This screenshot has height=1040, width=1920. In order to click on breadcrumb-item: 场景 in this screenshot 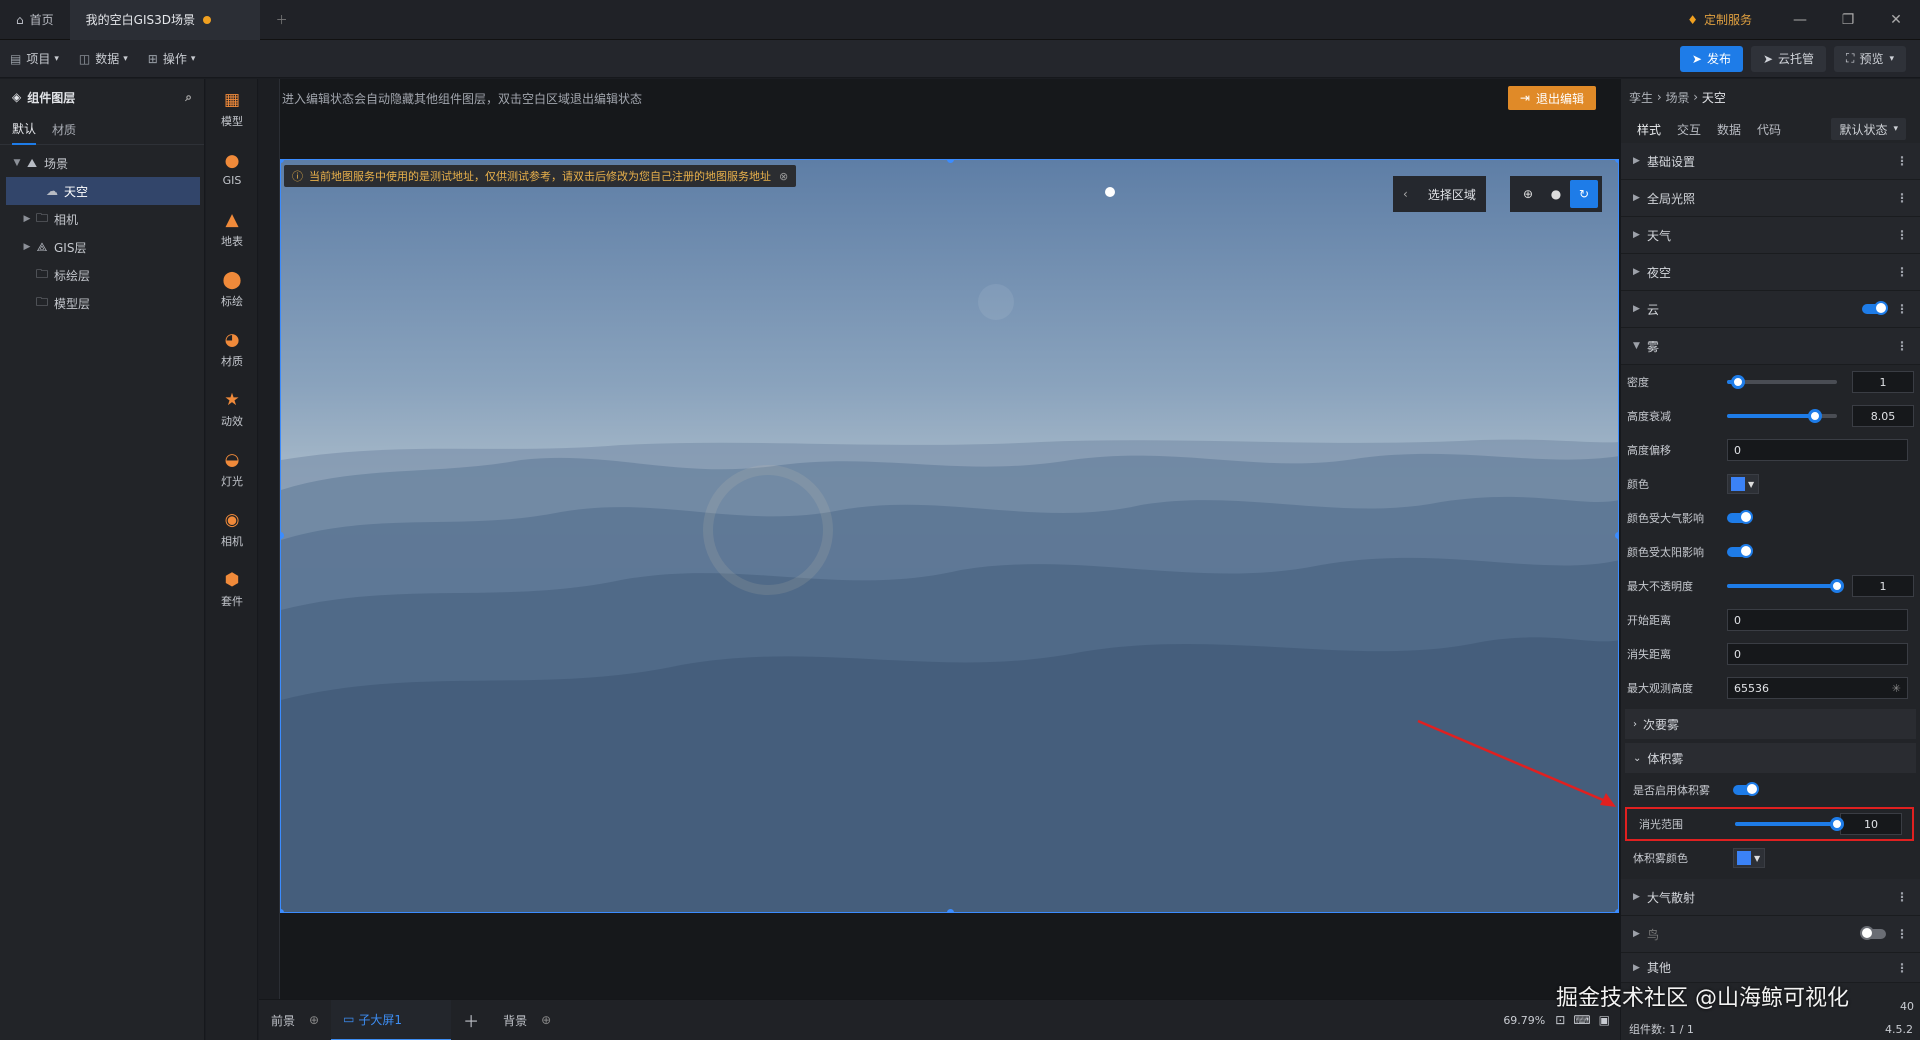, I will do `click(1677, 97)`.